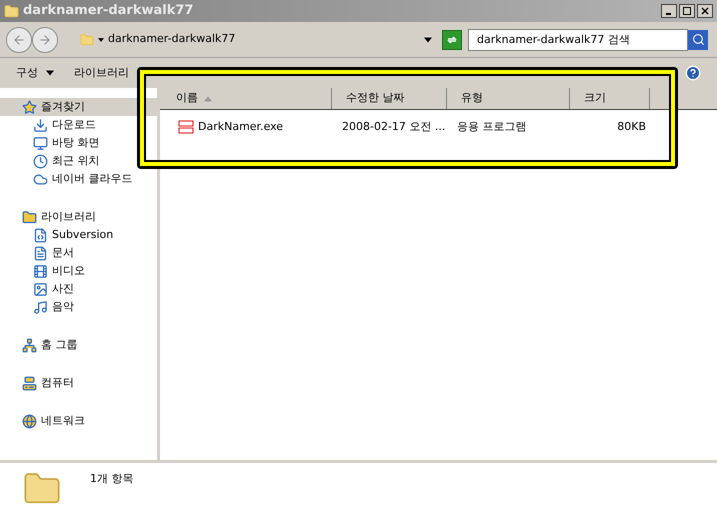  I want to click on back-button, so click(19, 39).